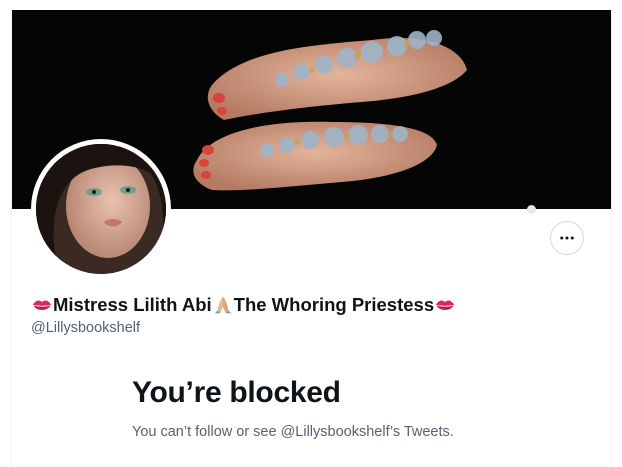 The height and width of the screenshot is (467, 622). I want to click on blocked-title: You’re blocked, so click(236, 392).